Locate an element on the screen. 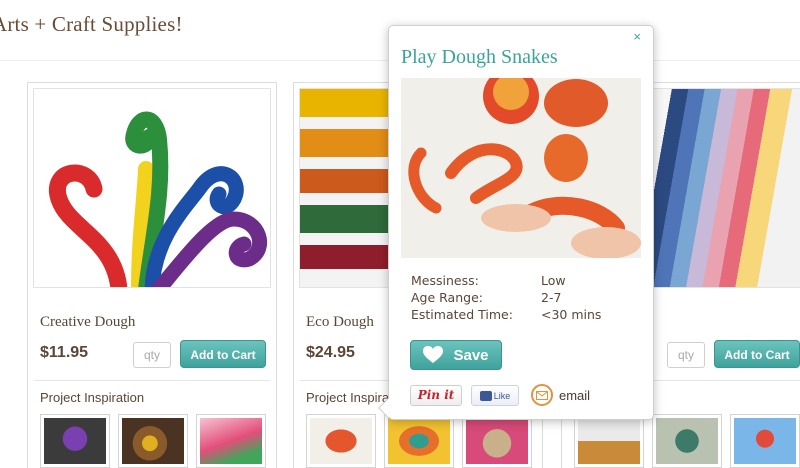  close-icon: × is located at coordinates (637, 36).